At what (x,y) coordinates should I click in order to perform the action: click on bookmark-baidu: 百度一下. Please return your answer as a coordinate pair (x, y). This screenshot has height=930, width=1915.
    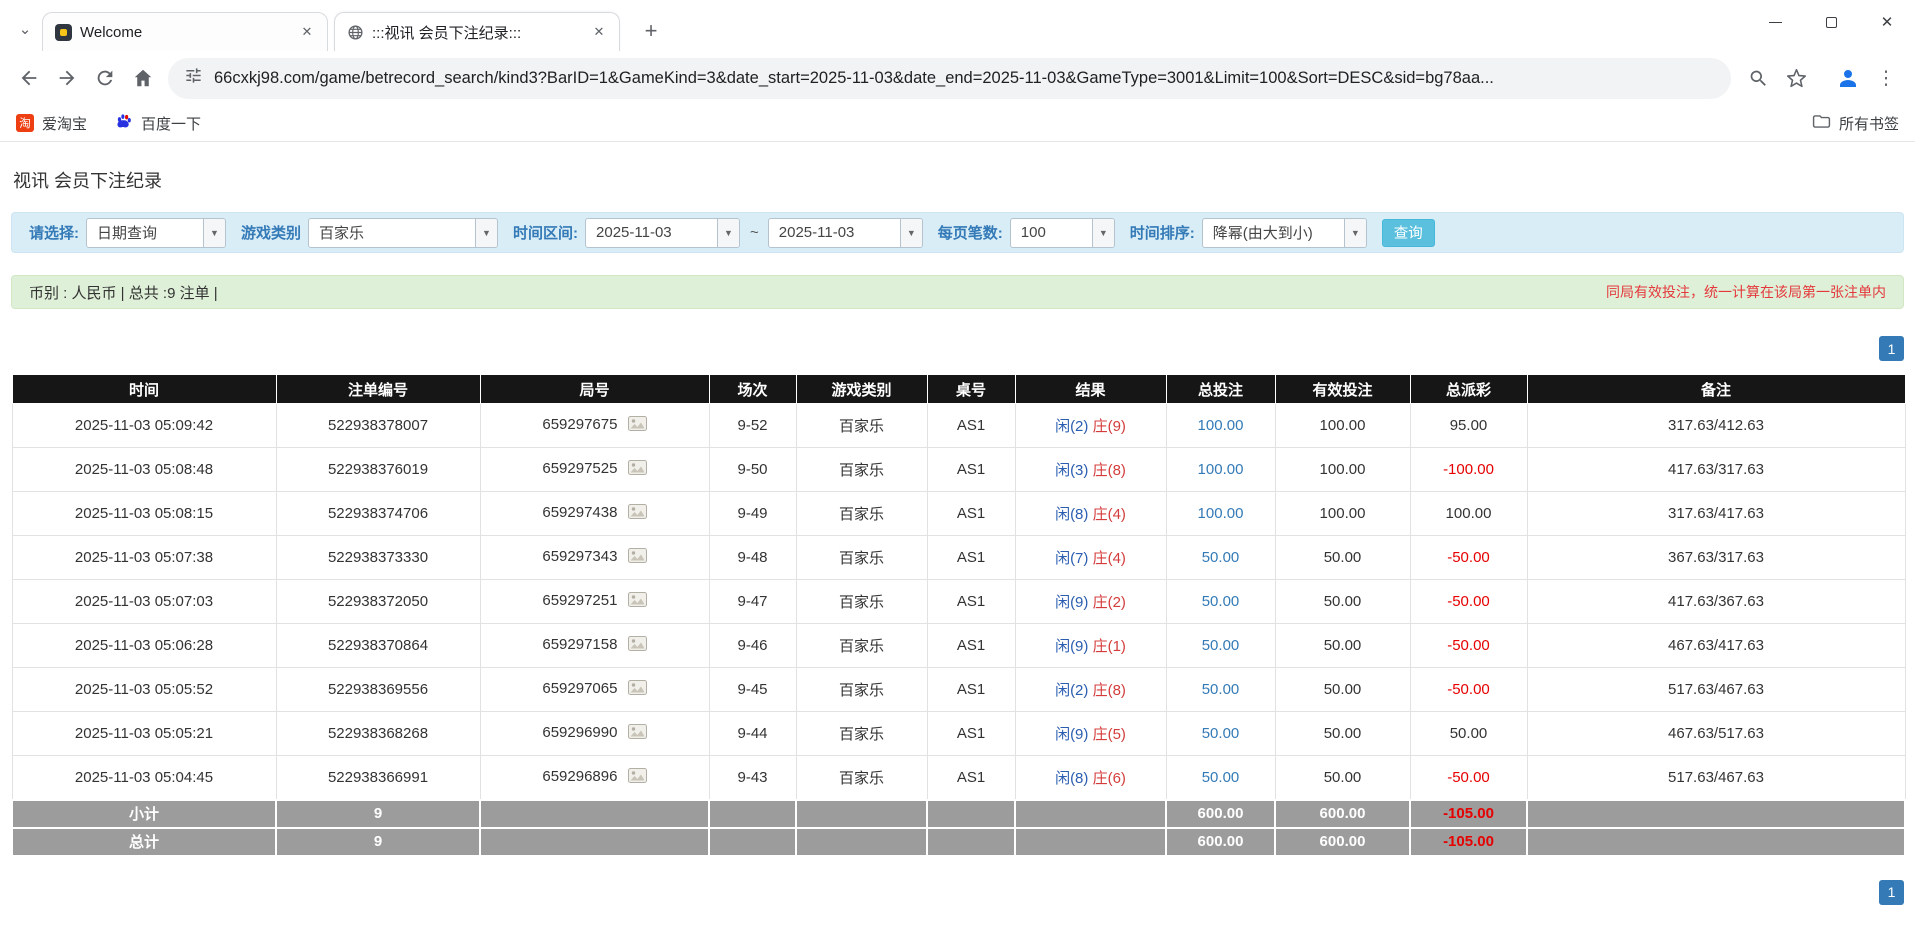
    Looking at the image, I should click on (158, 123).